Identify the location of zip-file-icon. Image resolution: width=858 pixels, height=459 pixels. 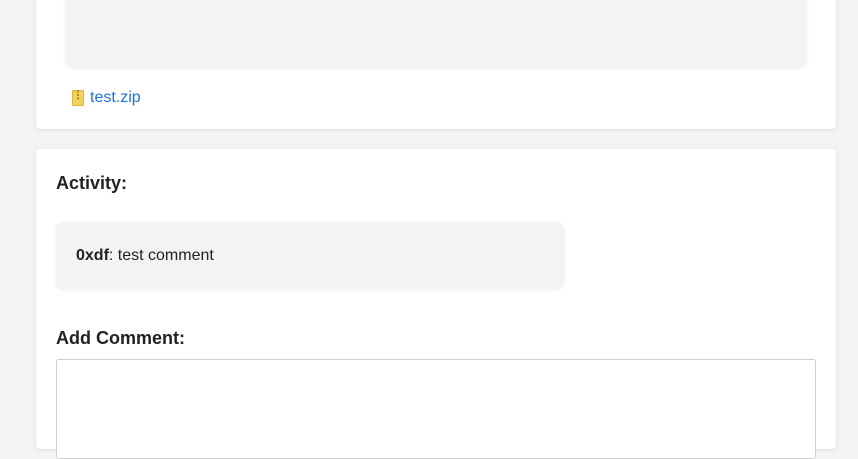
(78, 98).